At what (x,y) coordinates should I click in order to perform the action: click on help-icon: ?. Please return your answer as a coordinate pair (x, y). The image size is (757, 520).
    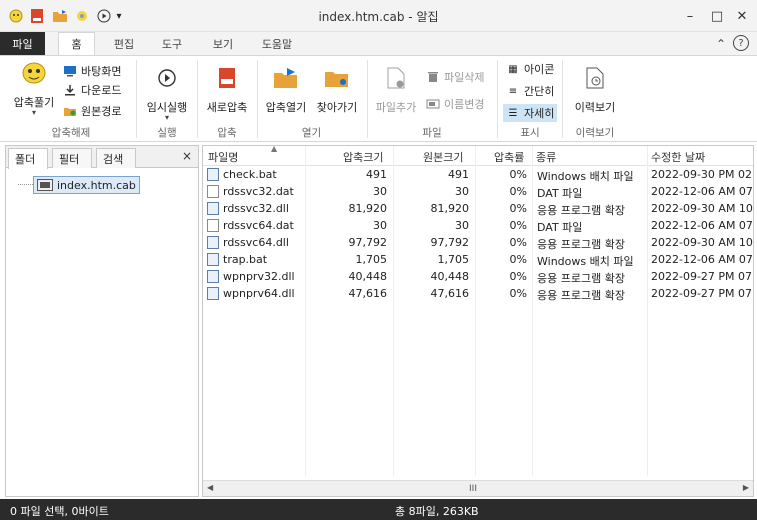
    Looking at the image, I should click on (741, 43).